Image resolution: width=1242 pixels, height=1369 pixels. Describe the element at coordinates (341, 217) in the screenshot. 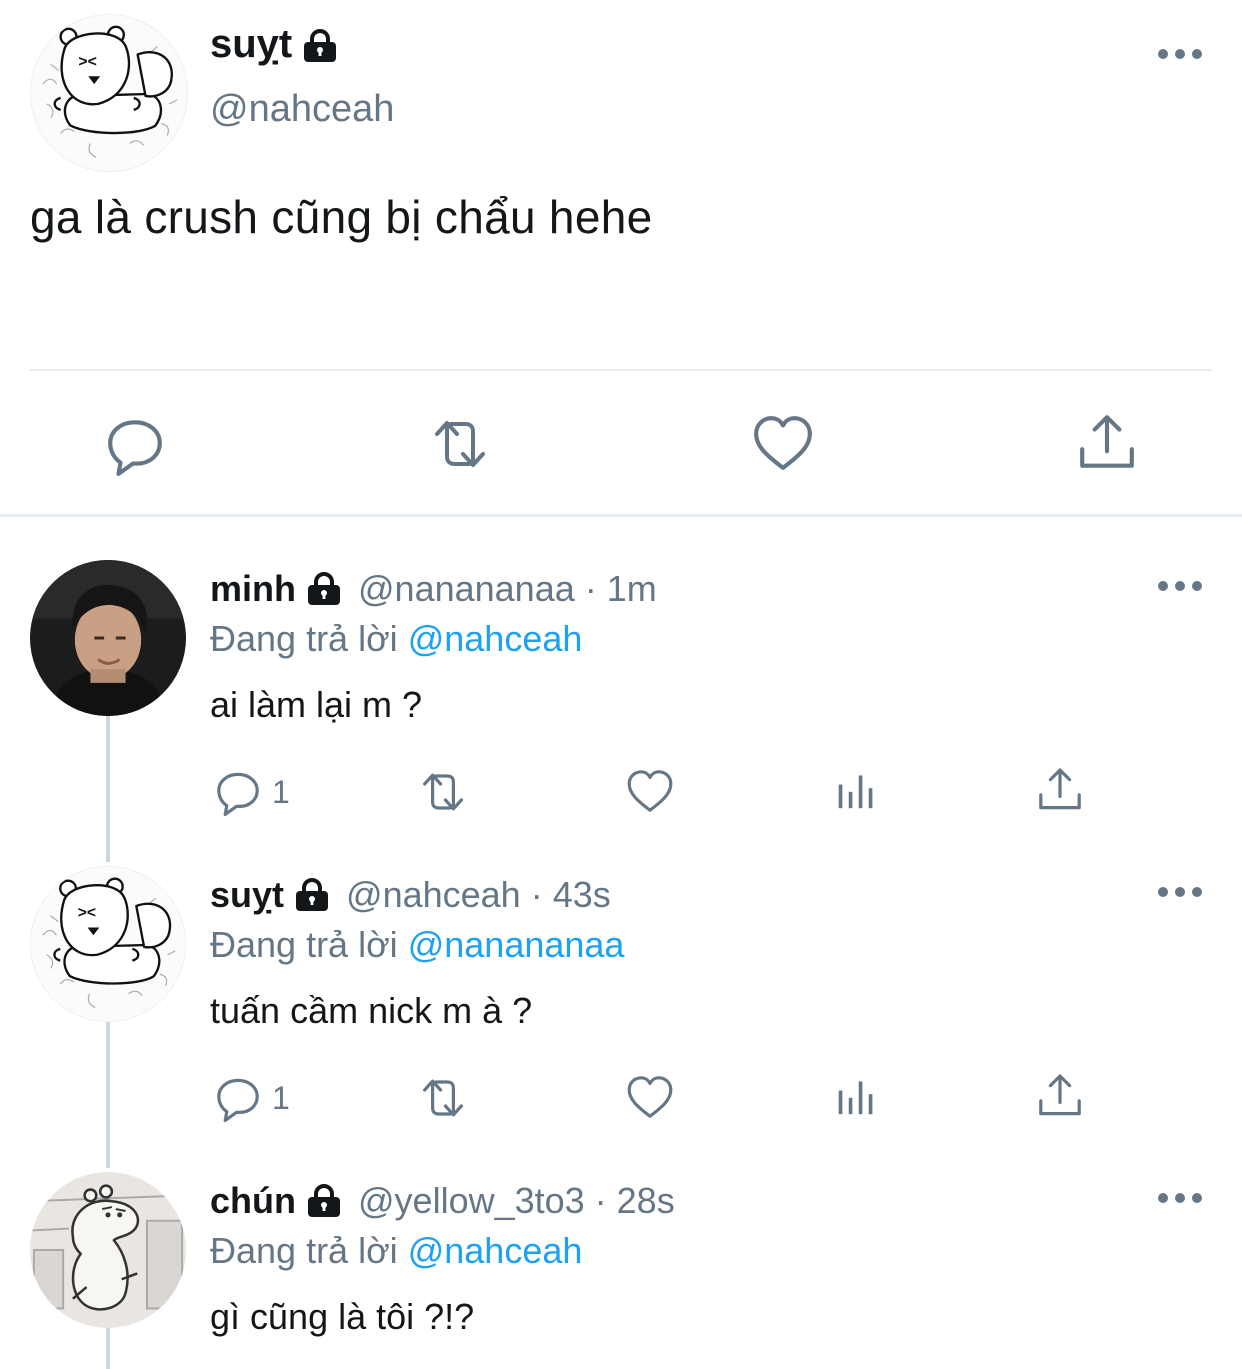

I see `tweet-text: ga là crush cũng bị chẩu hehe` at that location.